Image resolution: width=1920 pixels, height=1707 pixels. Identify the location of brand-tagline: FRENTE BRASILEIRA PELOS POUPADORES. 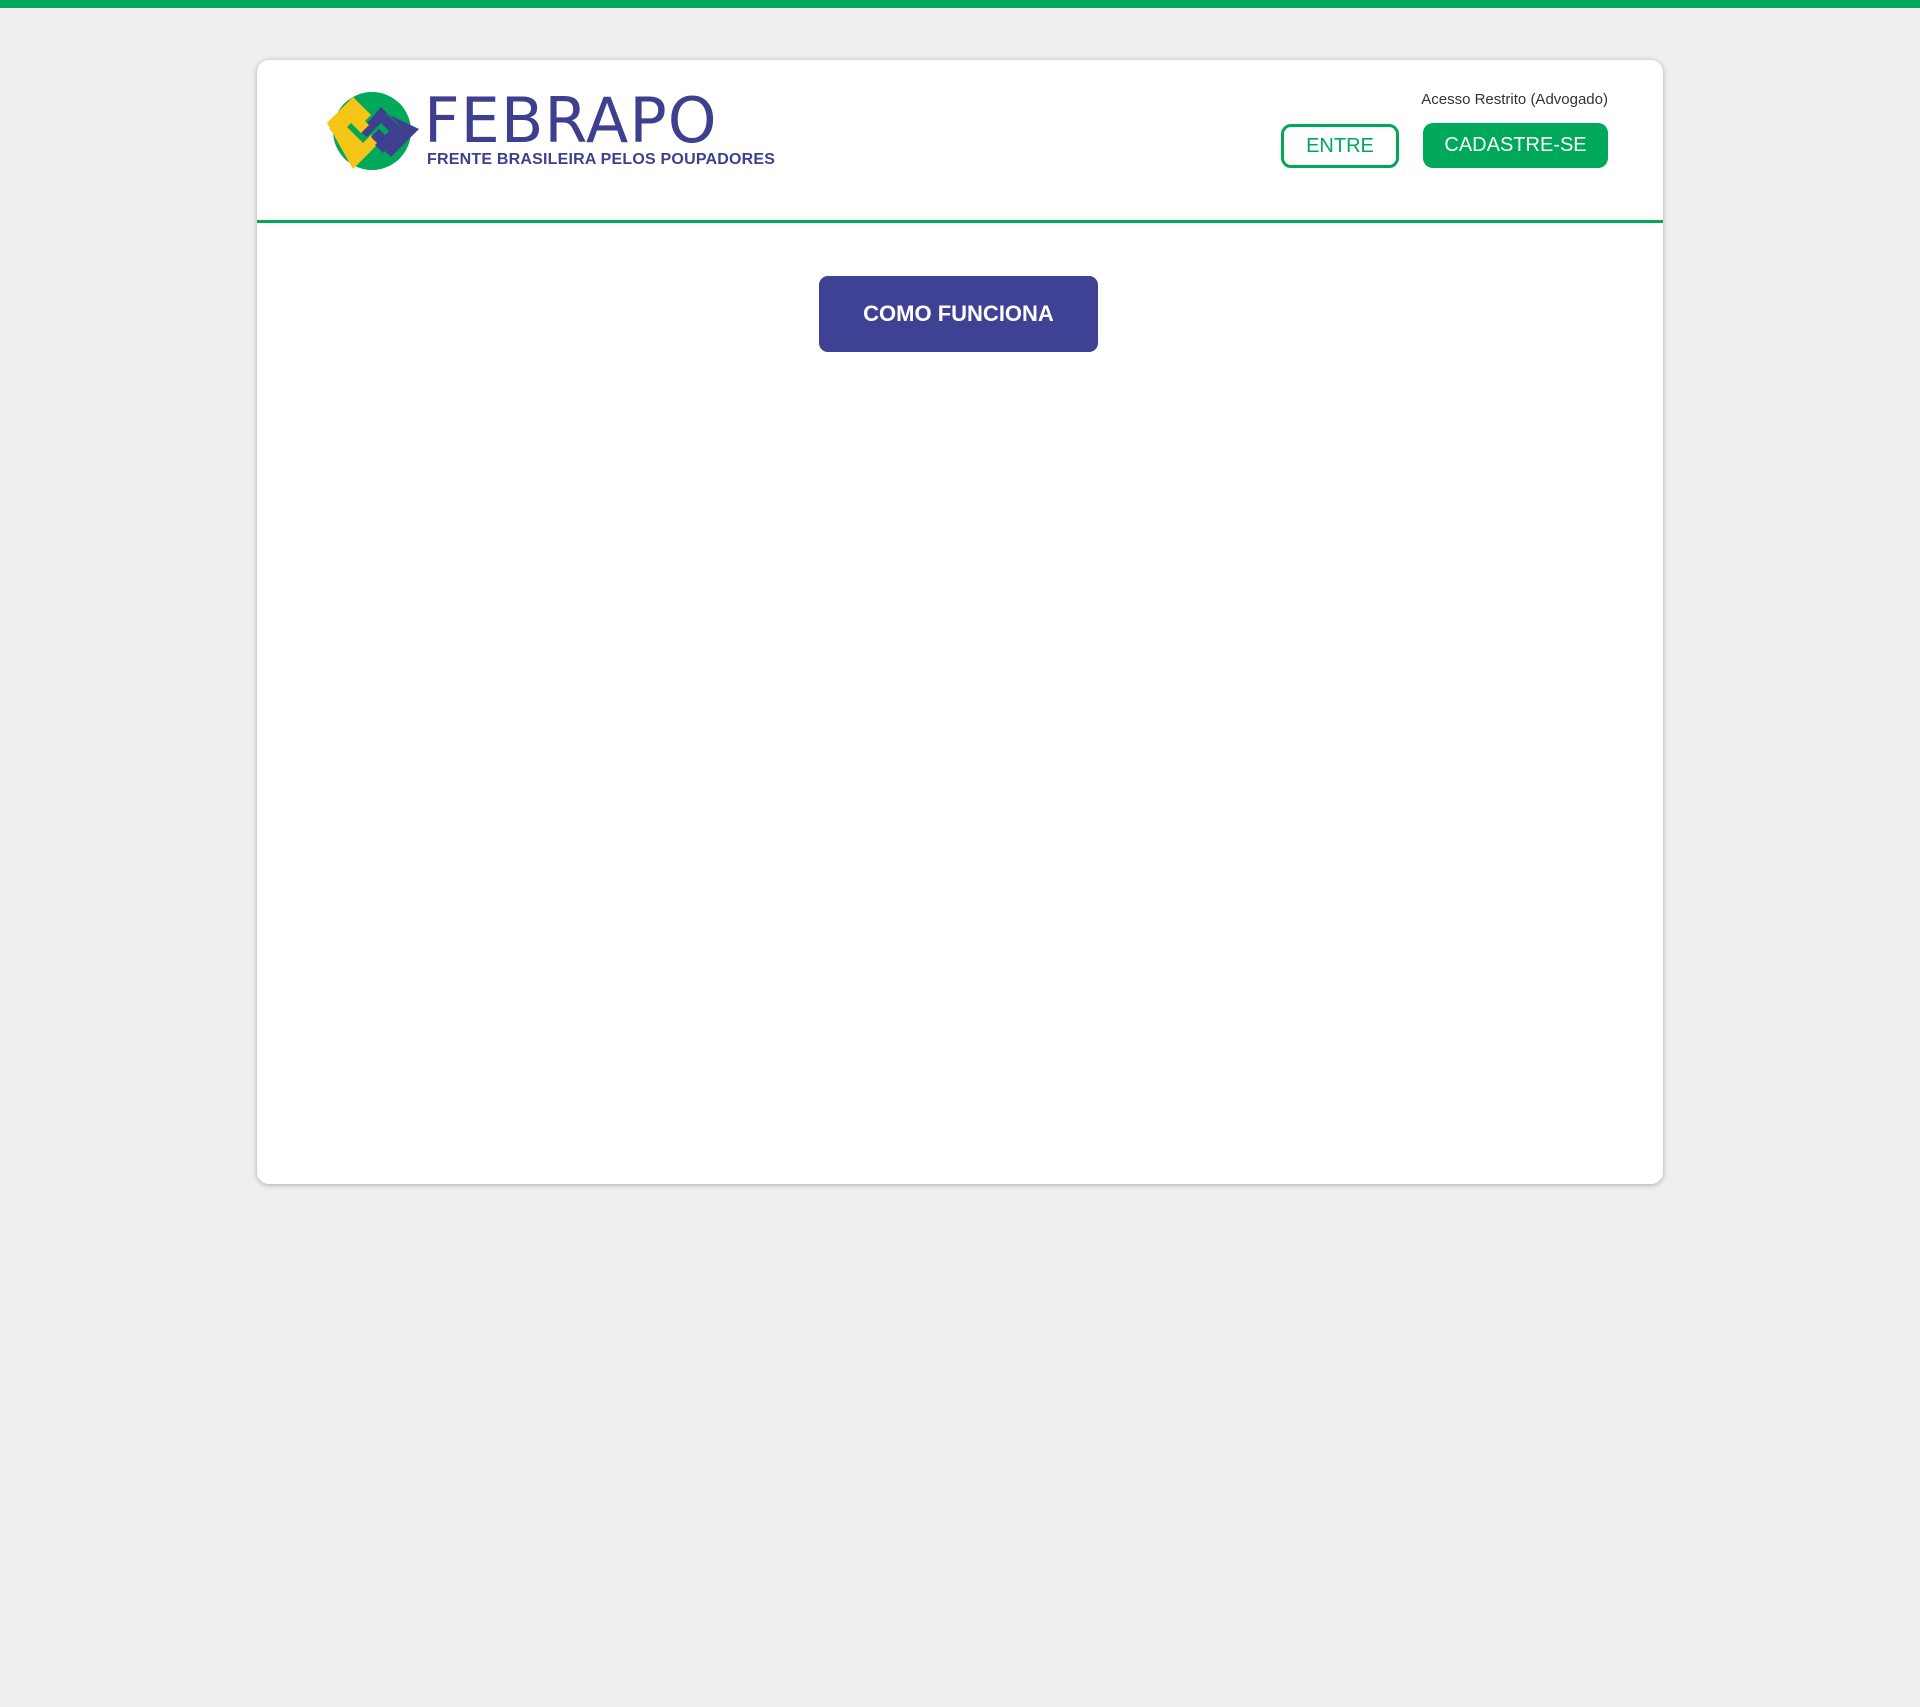
(601, 159).